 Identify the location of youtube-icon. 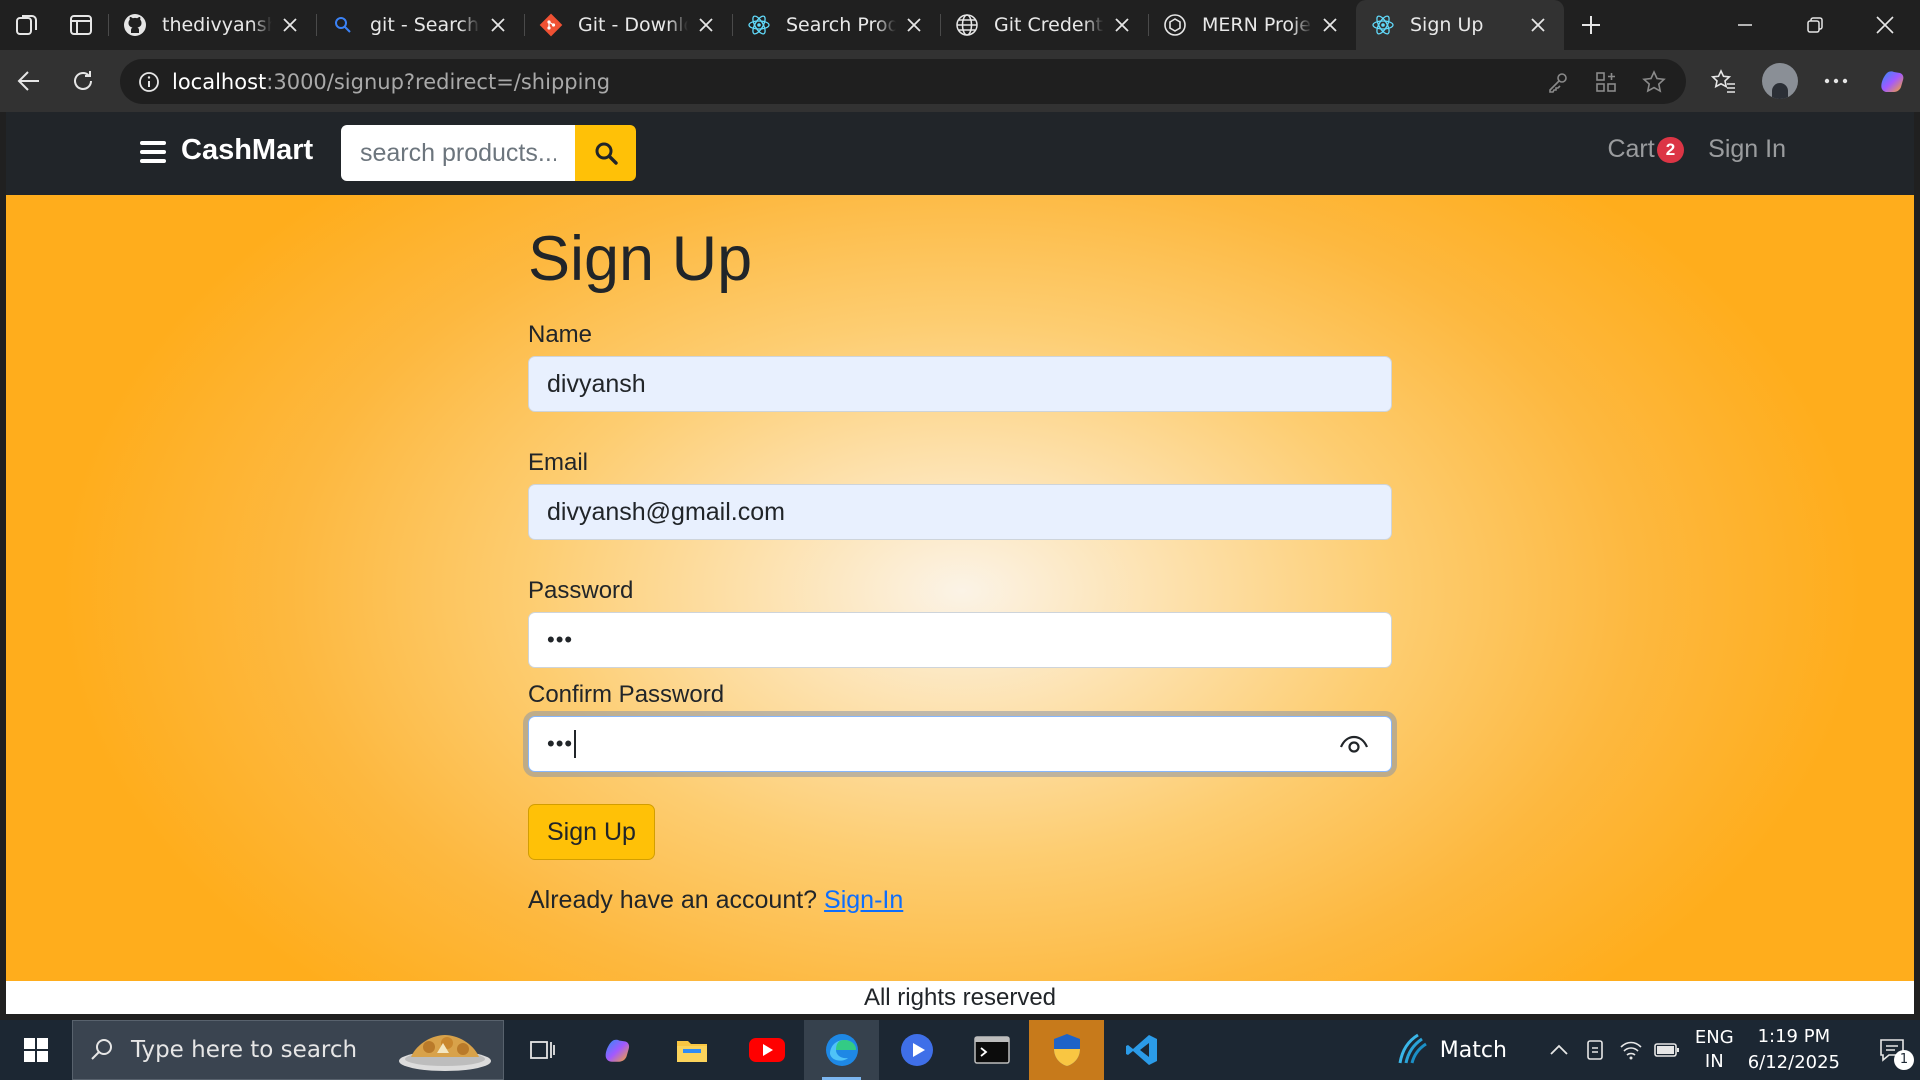
(766, 1050).